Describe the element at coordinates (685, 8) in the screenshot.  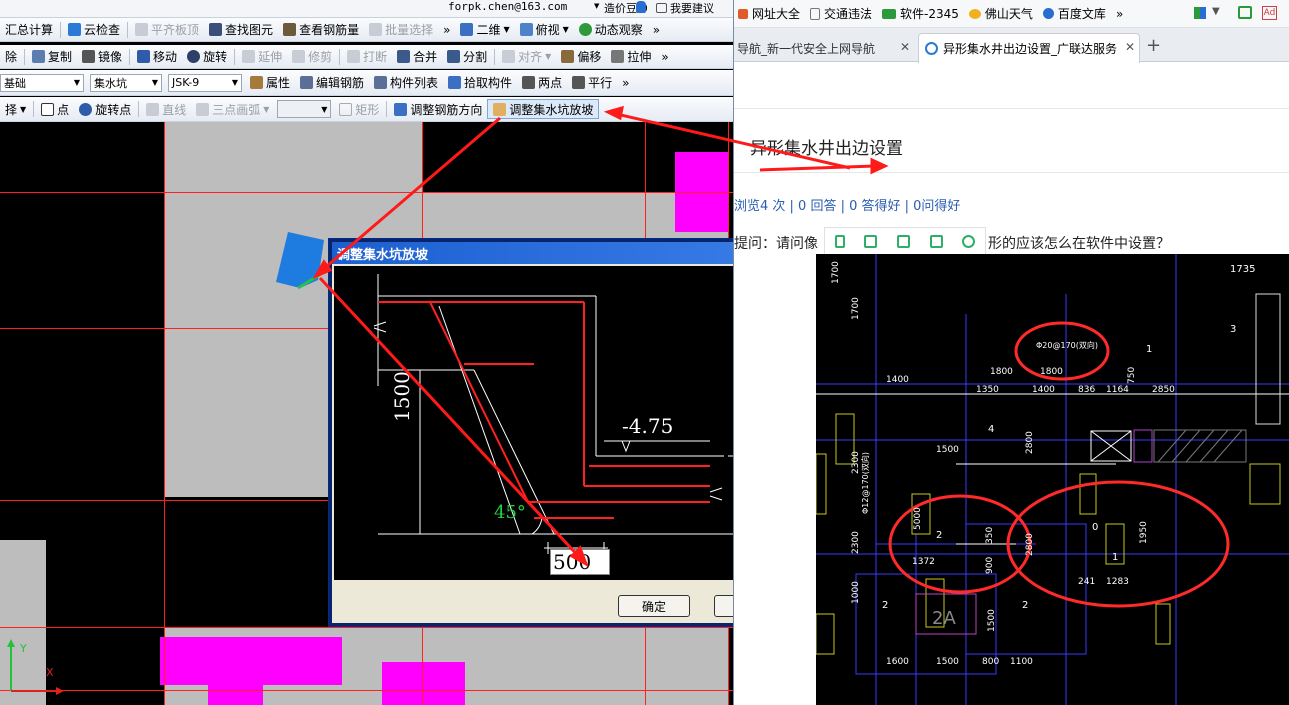
I see `suggest-link: 我要建议` at that location.